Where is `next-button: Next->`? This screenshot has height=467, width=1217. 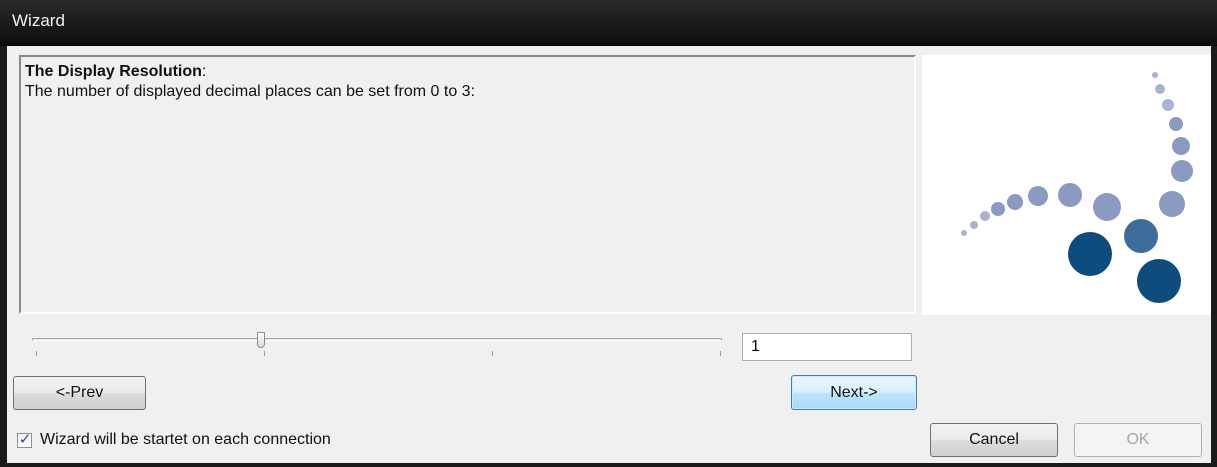
next-button: Next-> is located at coordinates (854, 392).